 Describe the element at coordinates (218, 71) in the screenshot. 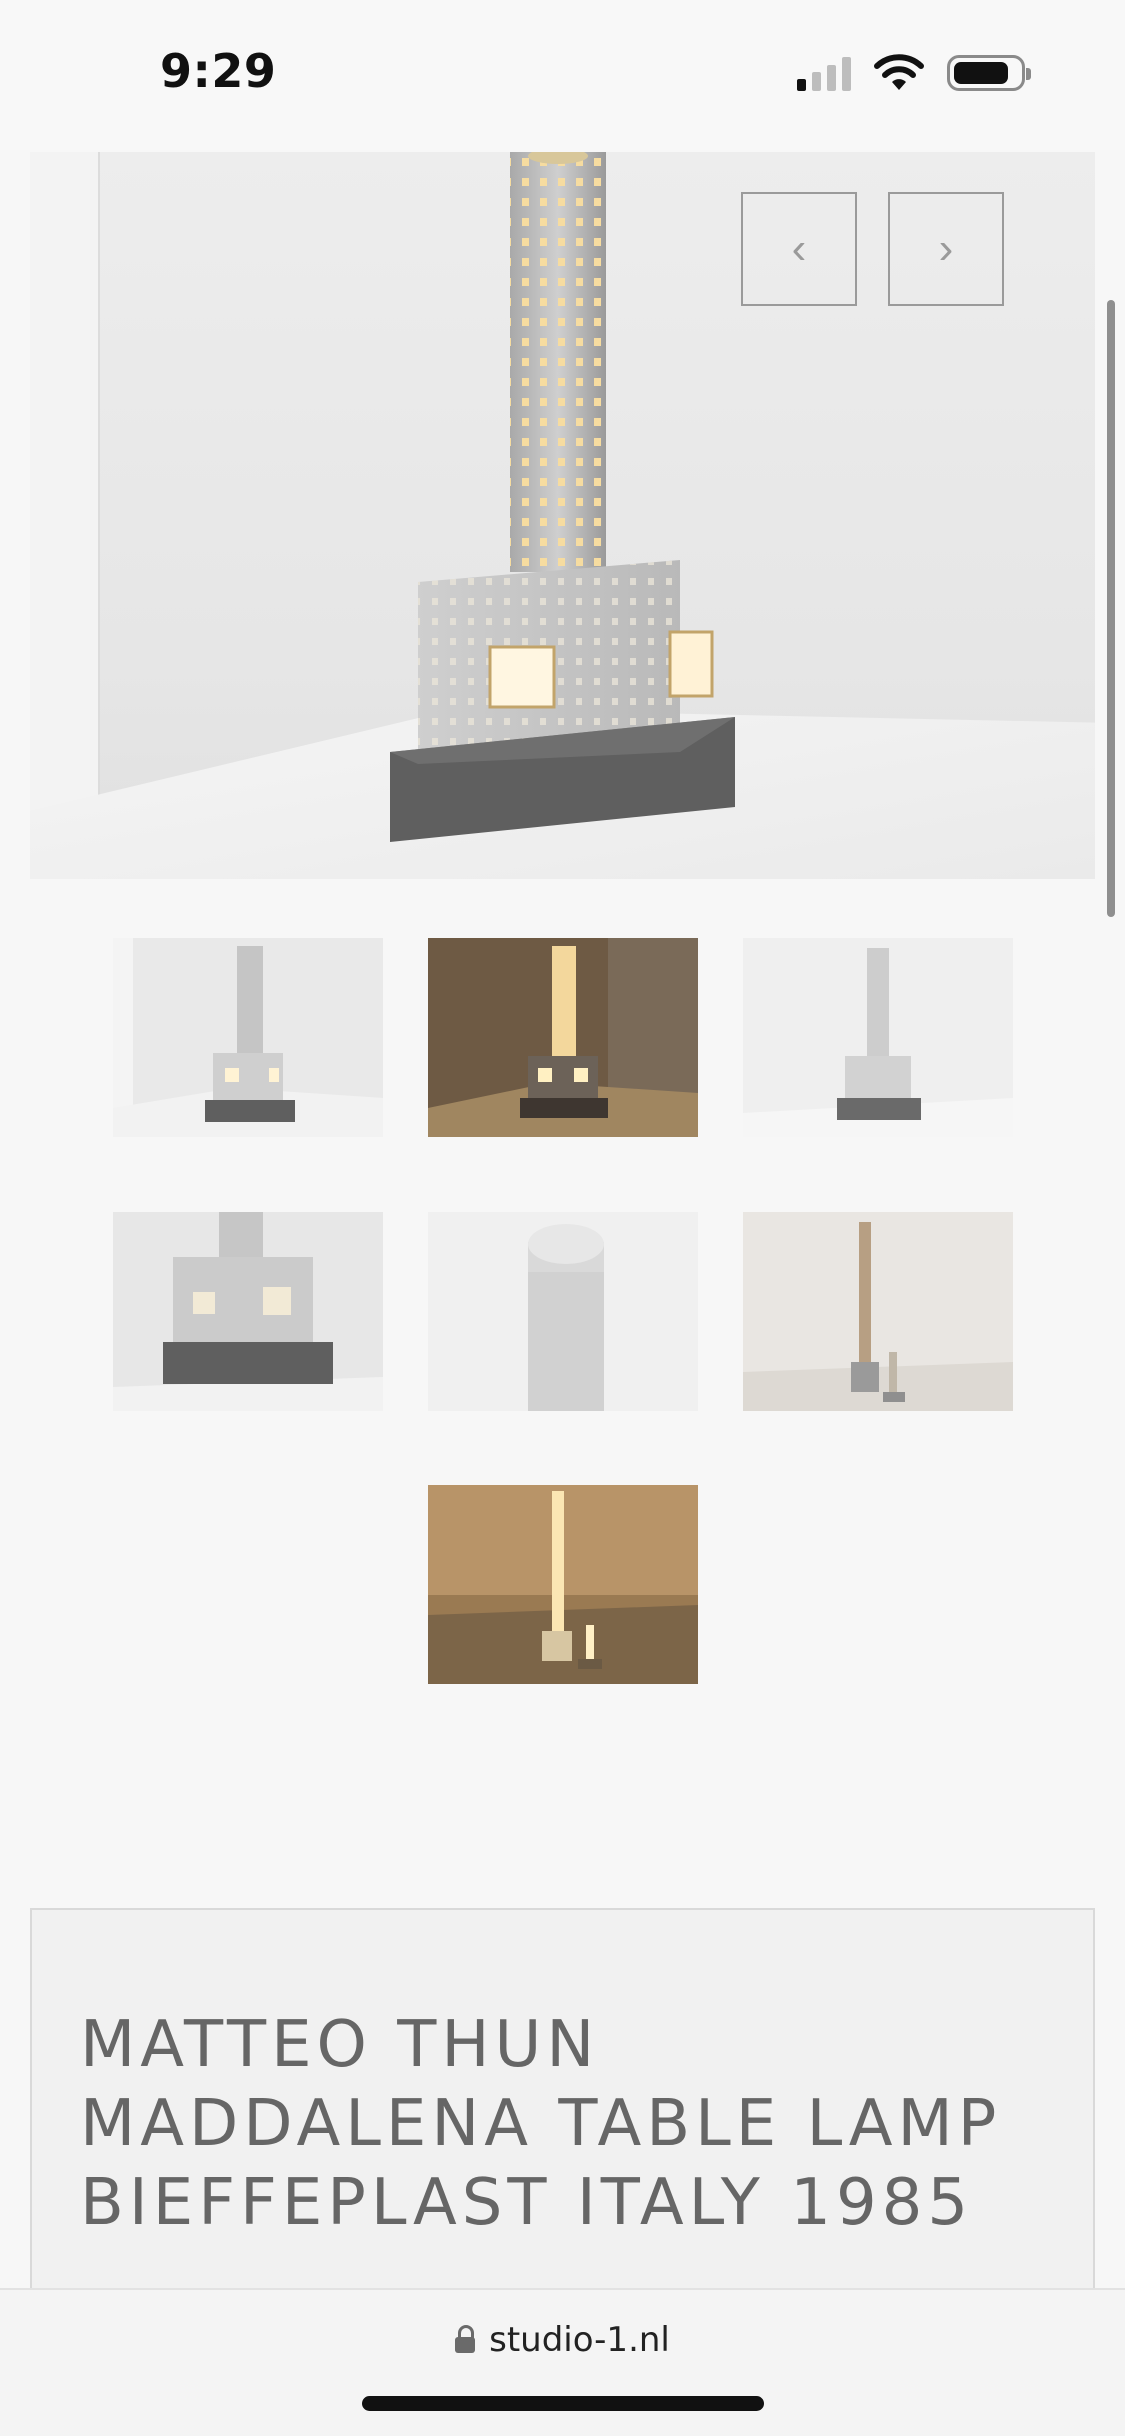

I see `status-time: 9:29` at that location.